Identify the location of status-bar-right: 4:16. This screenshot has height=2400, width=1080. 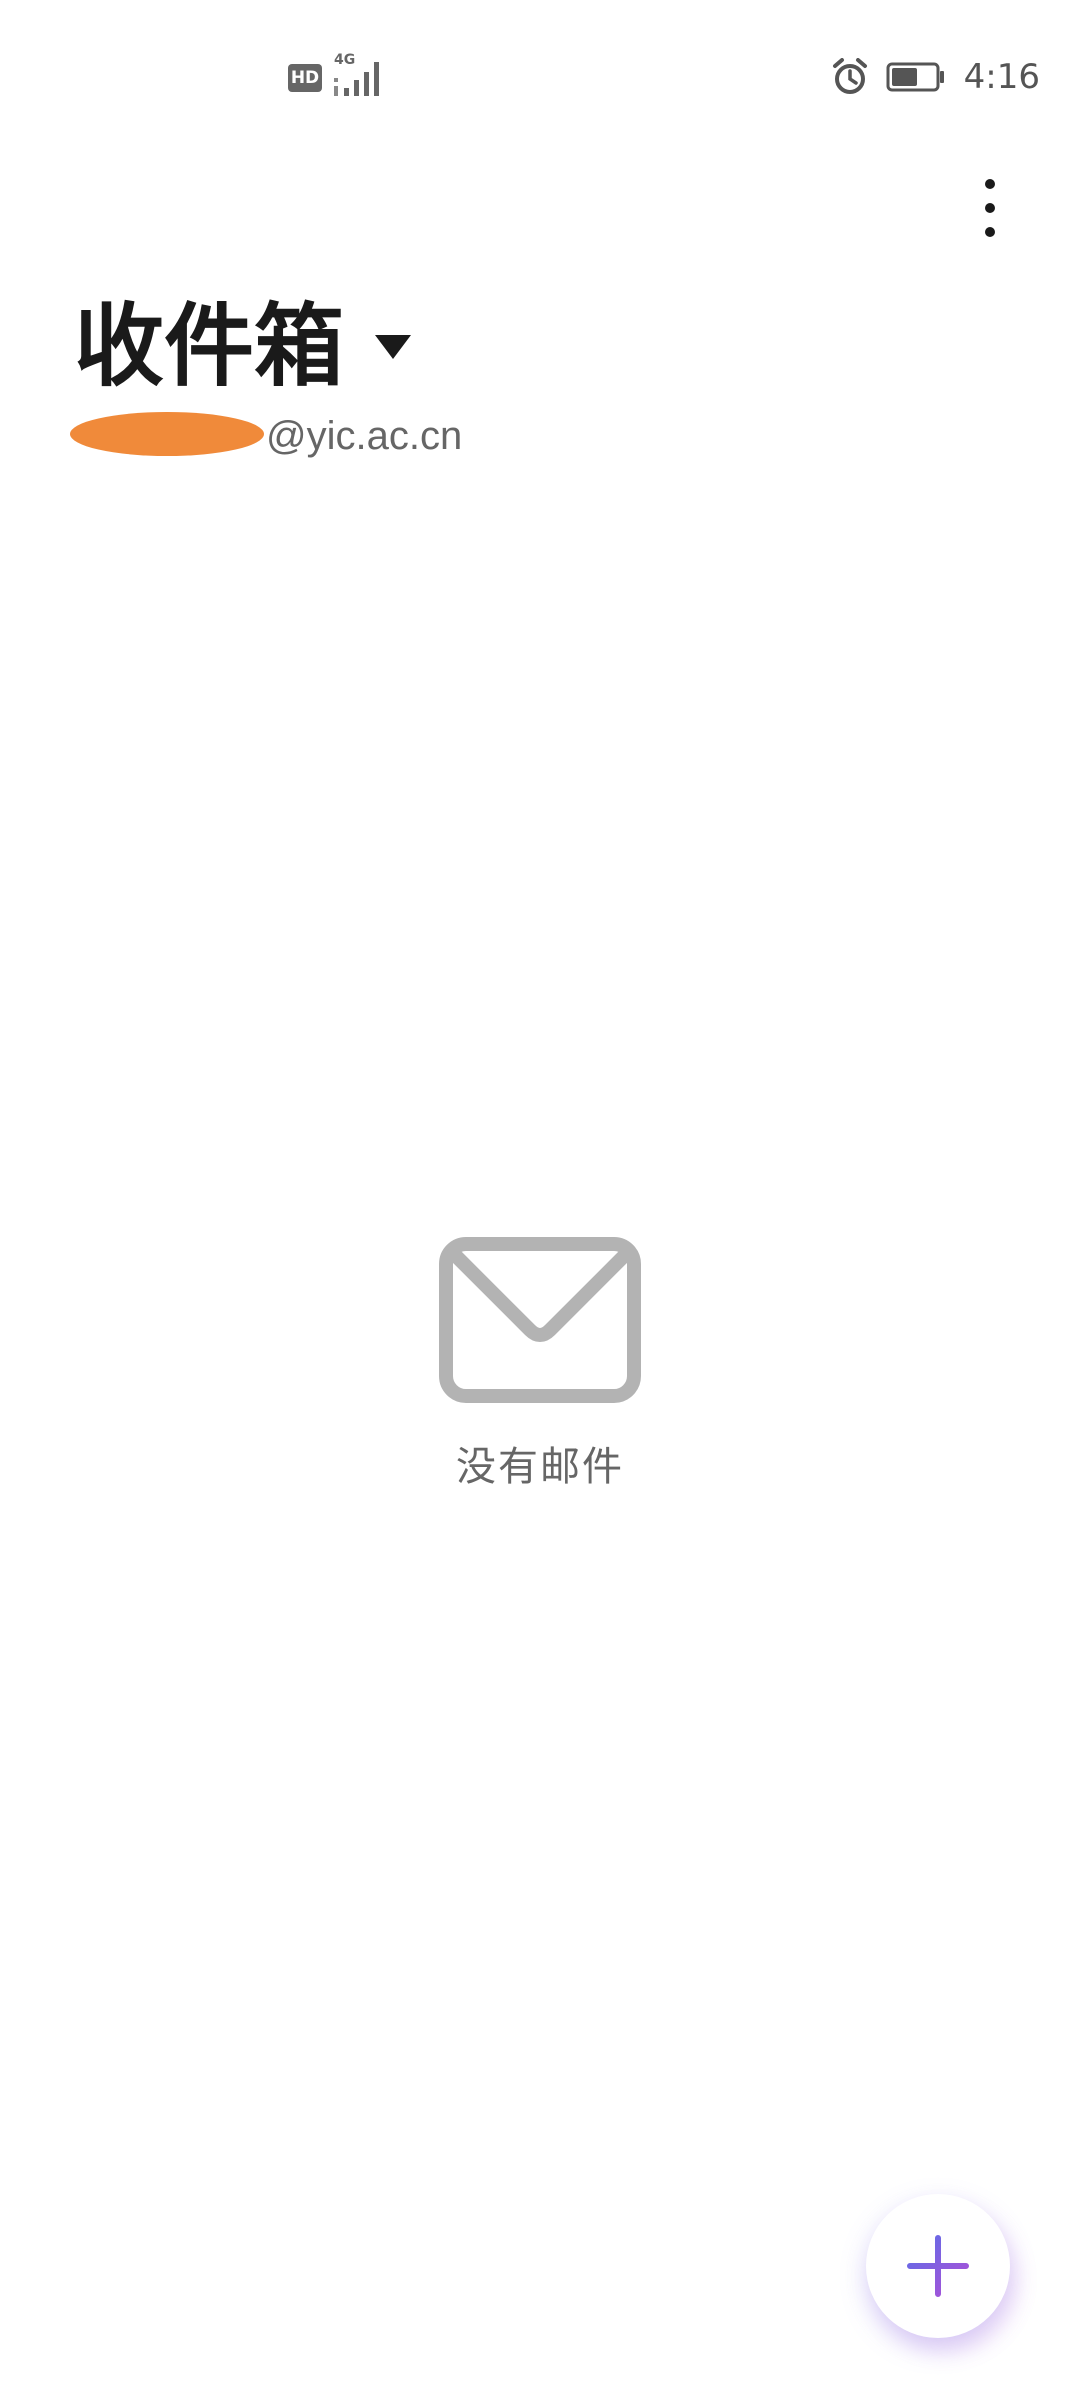
(936, 77).